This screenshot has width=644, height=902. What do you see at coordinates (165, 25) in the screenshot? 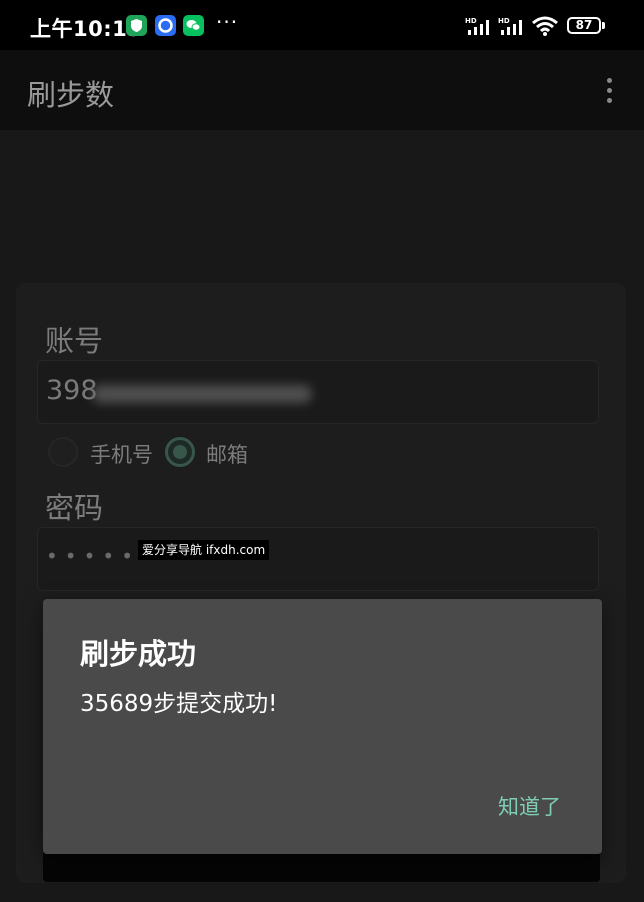
I see `browser-app-icon` at bounding box center [165, 25].